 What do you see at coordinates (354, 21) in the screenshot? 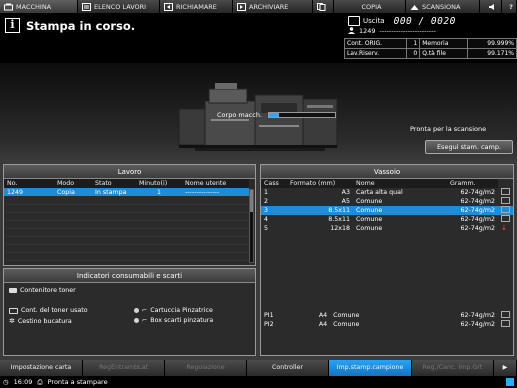
I see `printer-icon` at bounding box center [354, 21].